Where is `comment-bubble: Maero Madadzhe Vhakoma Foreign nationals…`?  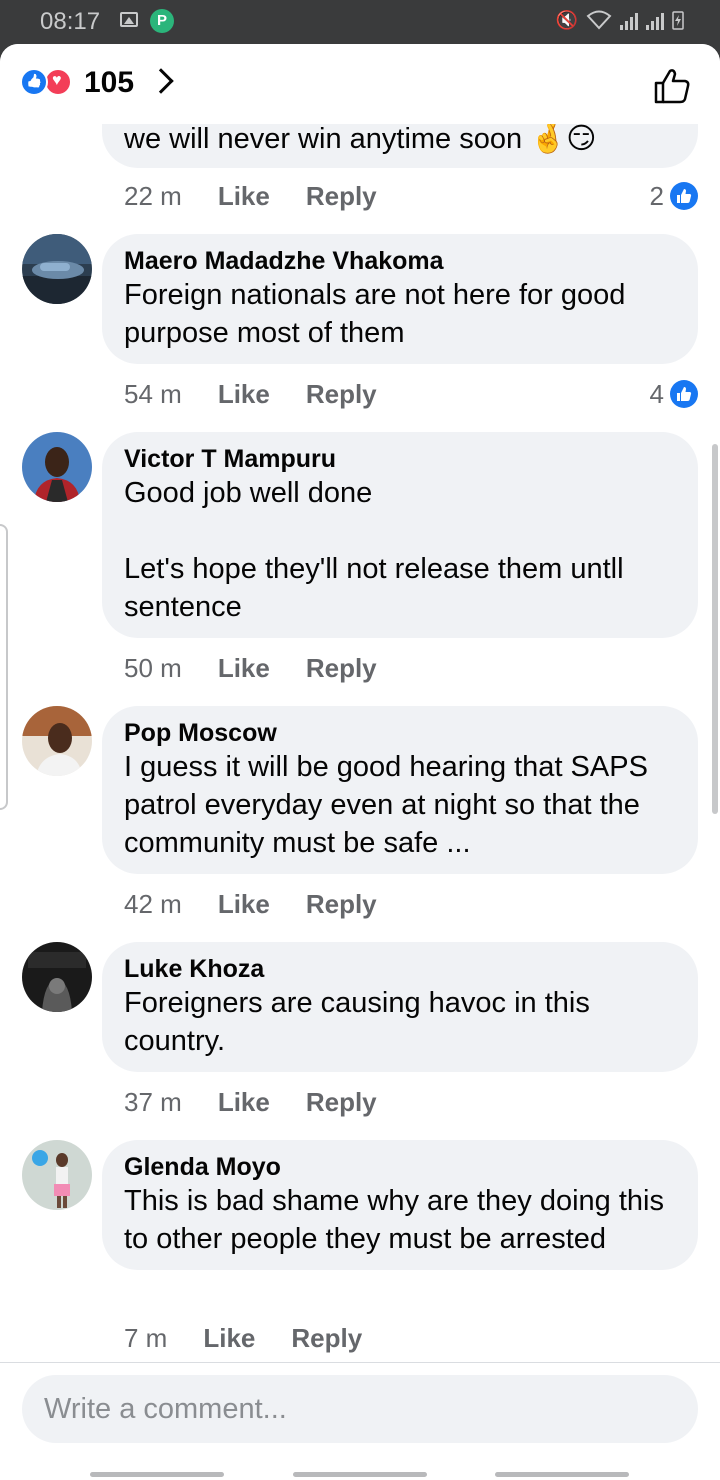
comment-bubble: Maero Madadzhe Vhakoma Foreign nationals… is located at coordinates (400, 299).